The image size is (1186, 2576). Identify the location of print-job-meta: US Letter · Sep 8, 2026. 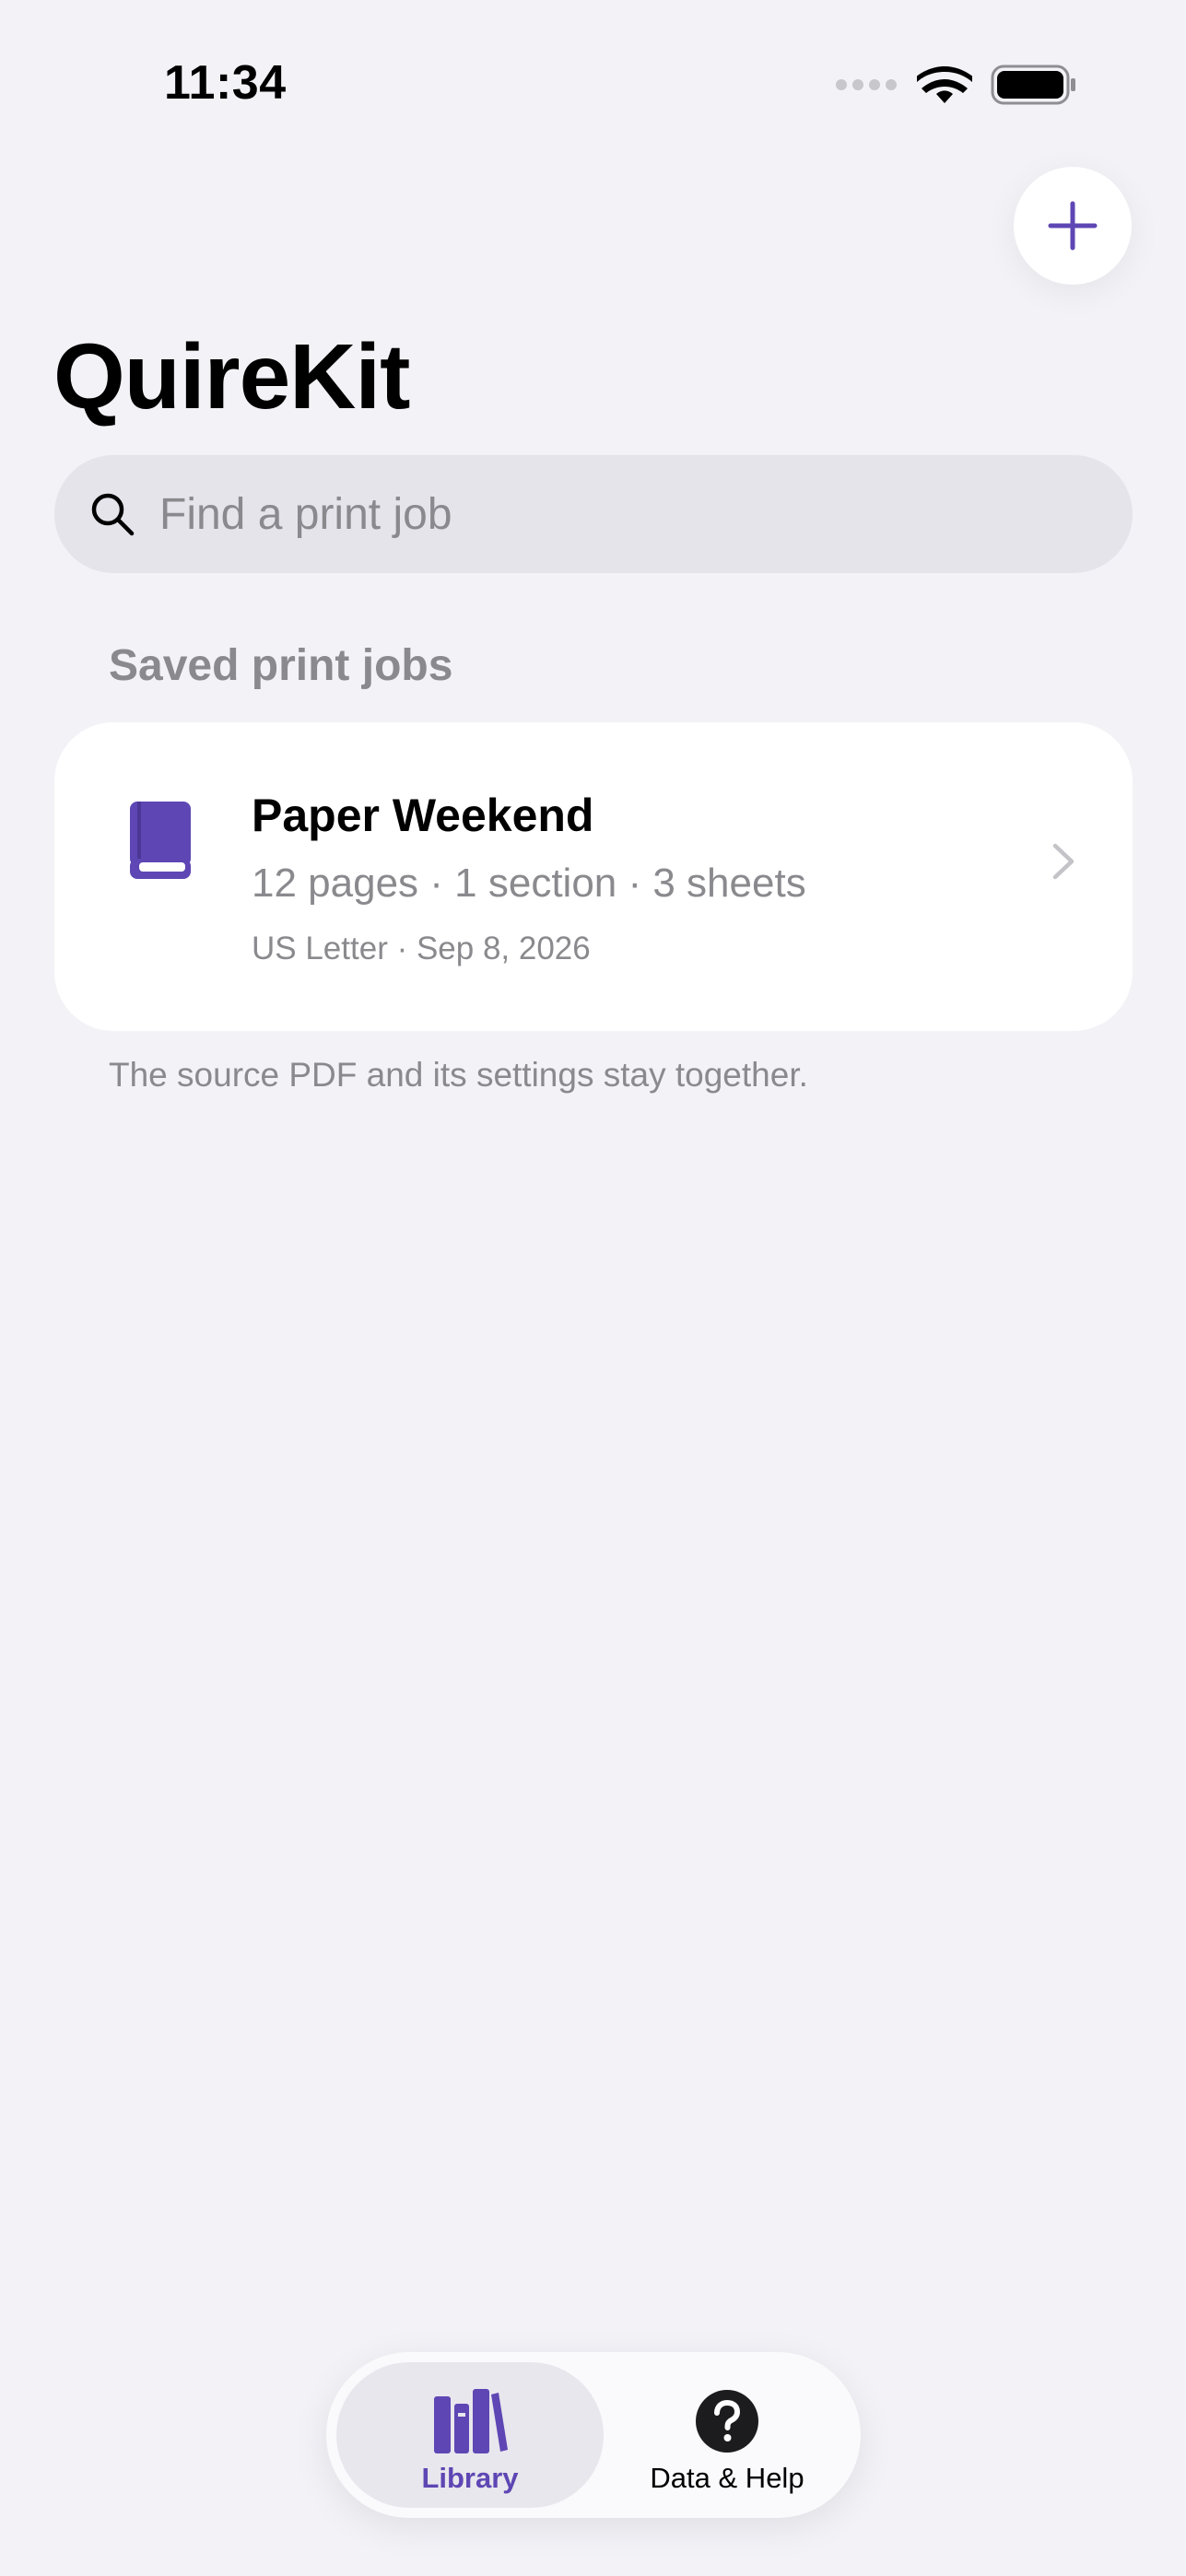
(421, 949).